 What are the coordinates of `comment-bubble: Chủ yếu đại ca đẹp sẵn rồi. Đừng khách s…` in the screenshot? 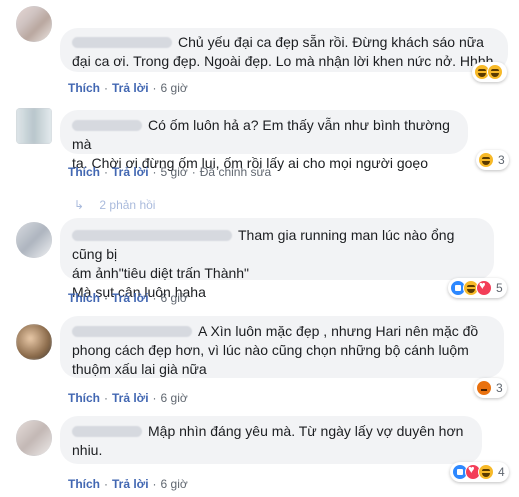 It's located at (284, 50).